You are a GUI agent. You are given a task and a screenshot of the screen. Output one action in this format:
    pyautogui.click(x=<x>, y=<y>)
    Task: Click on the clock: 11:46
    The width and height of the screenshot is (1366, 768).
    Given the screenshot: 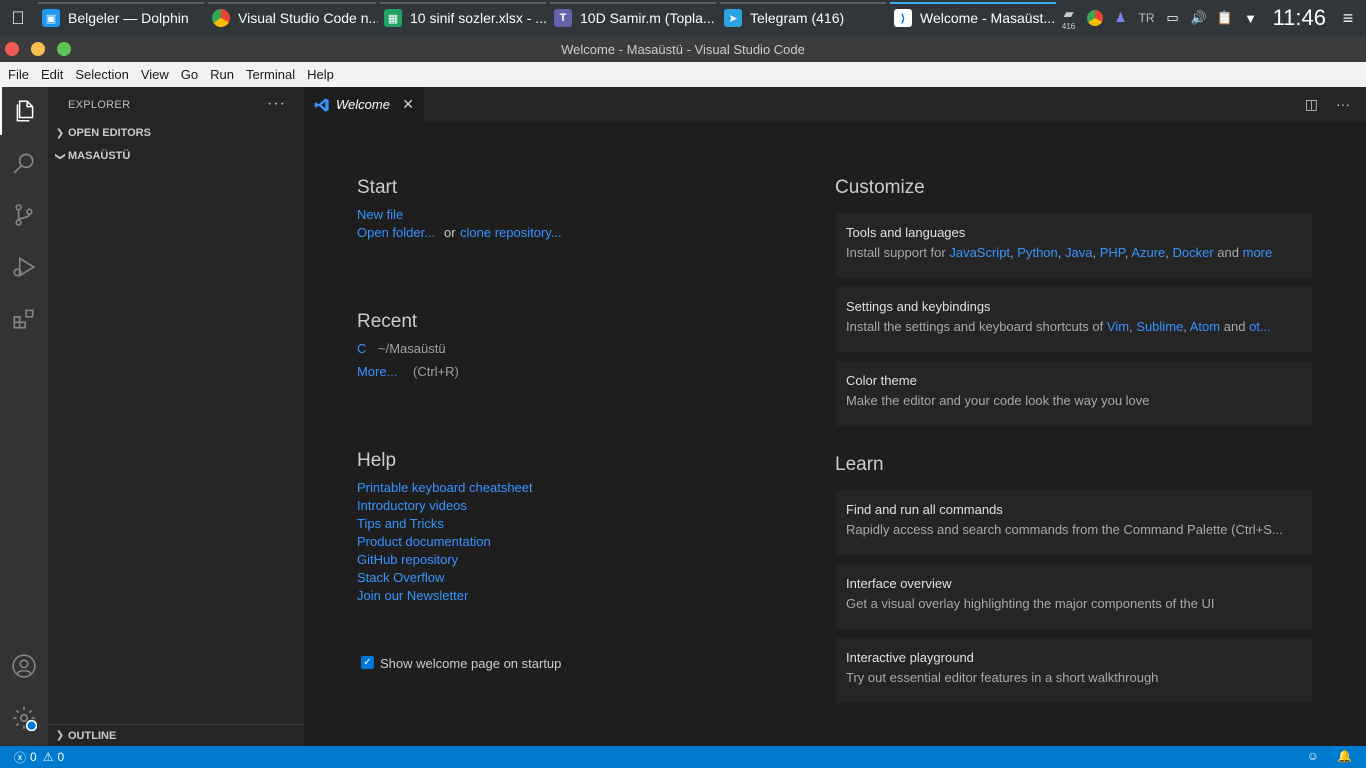 What is the action you would take?
    pyautogui.click(x=1299, y=18)
    